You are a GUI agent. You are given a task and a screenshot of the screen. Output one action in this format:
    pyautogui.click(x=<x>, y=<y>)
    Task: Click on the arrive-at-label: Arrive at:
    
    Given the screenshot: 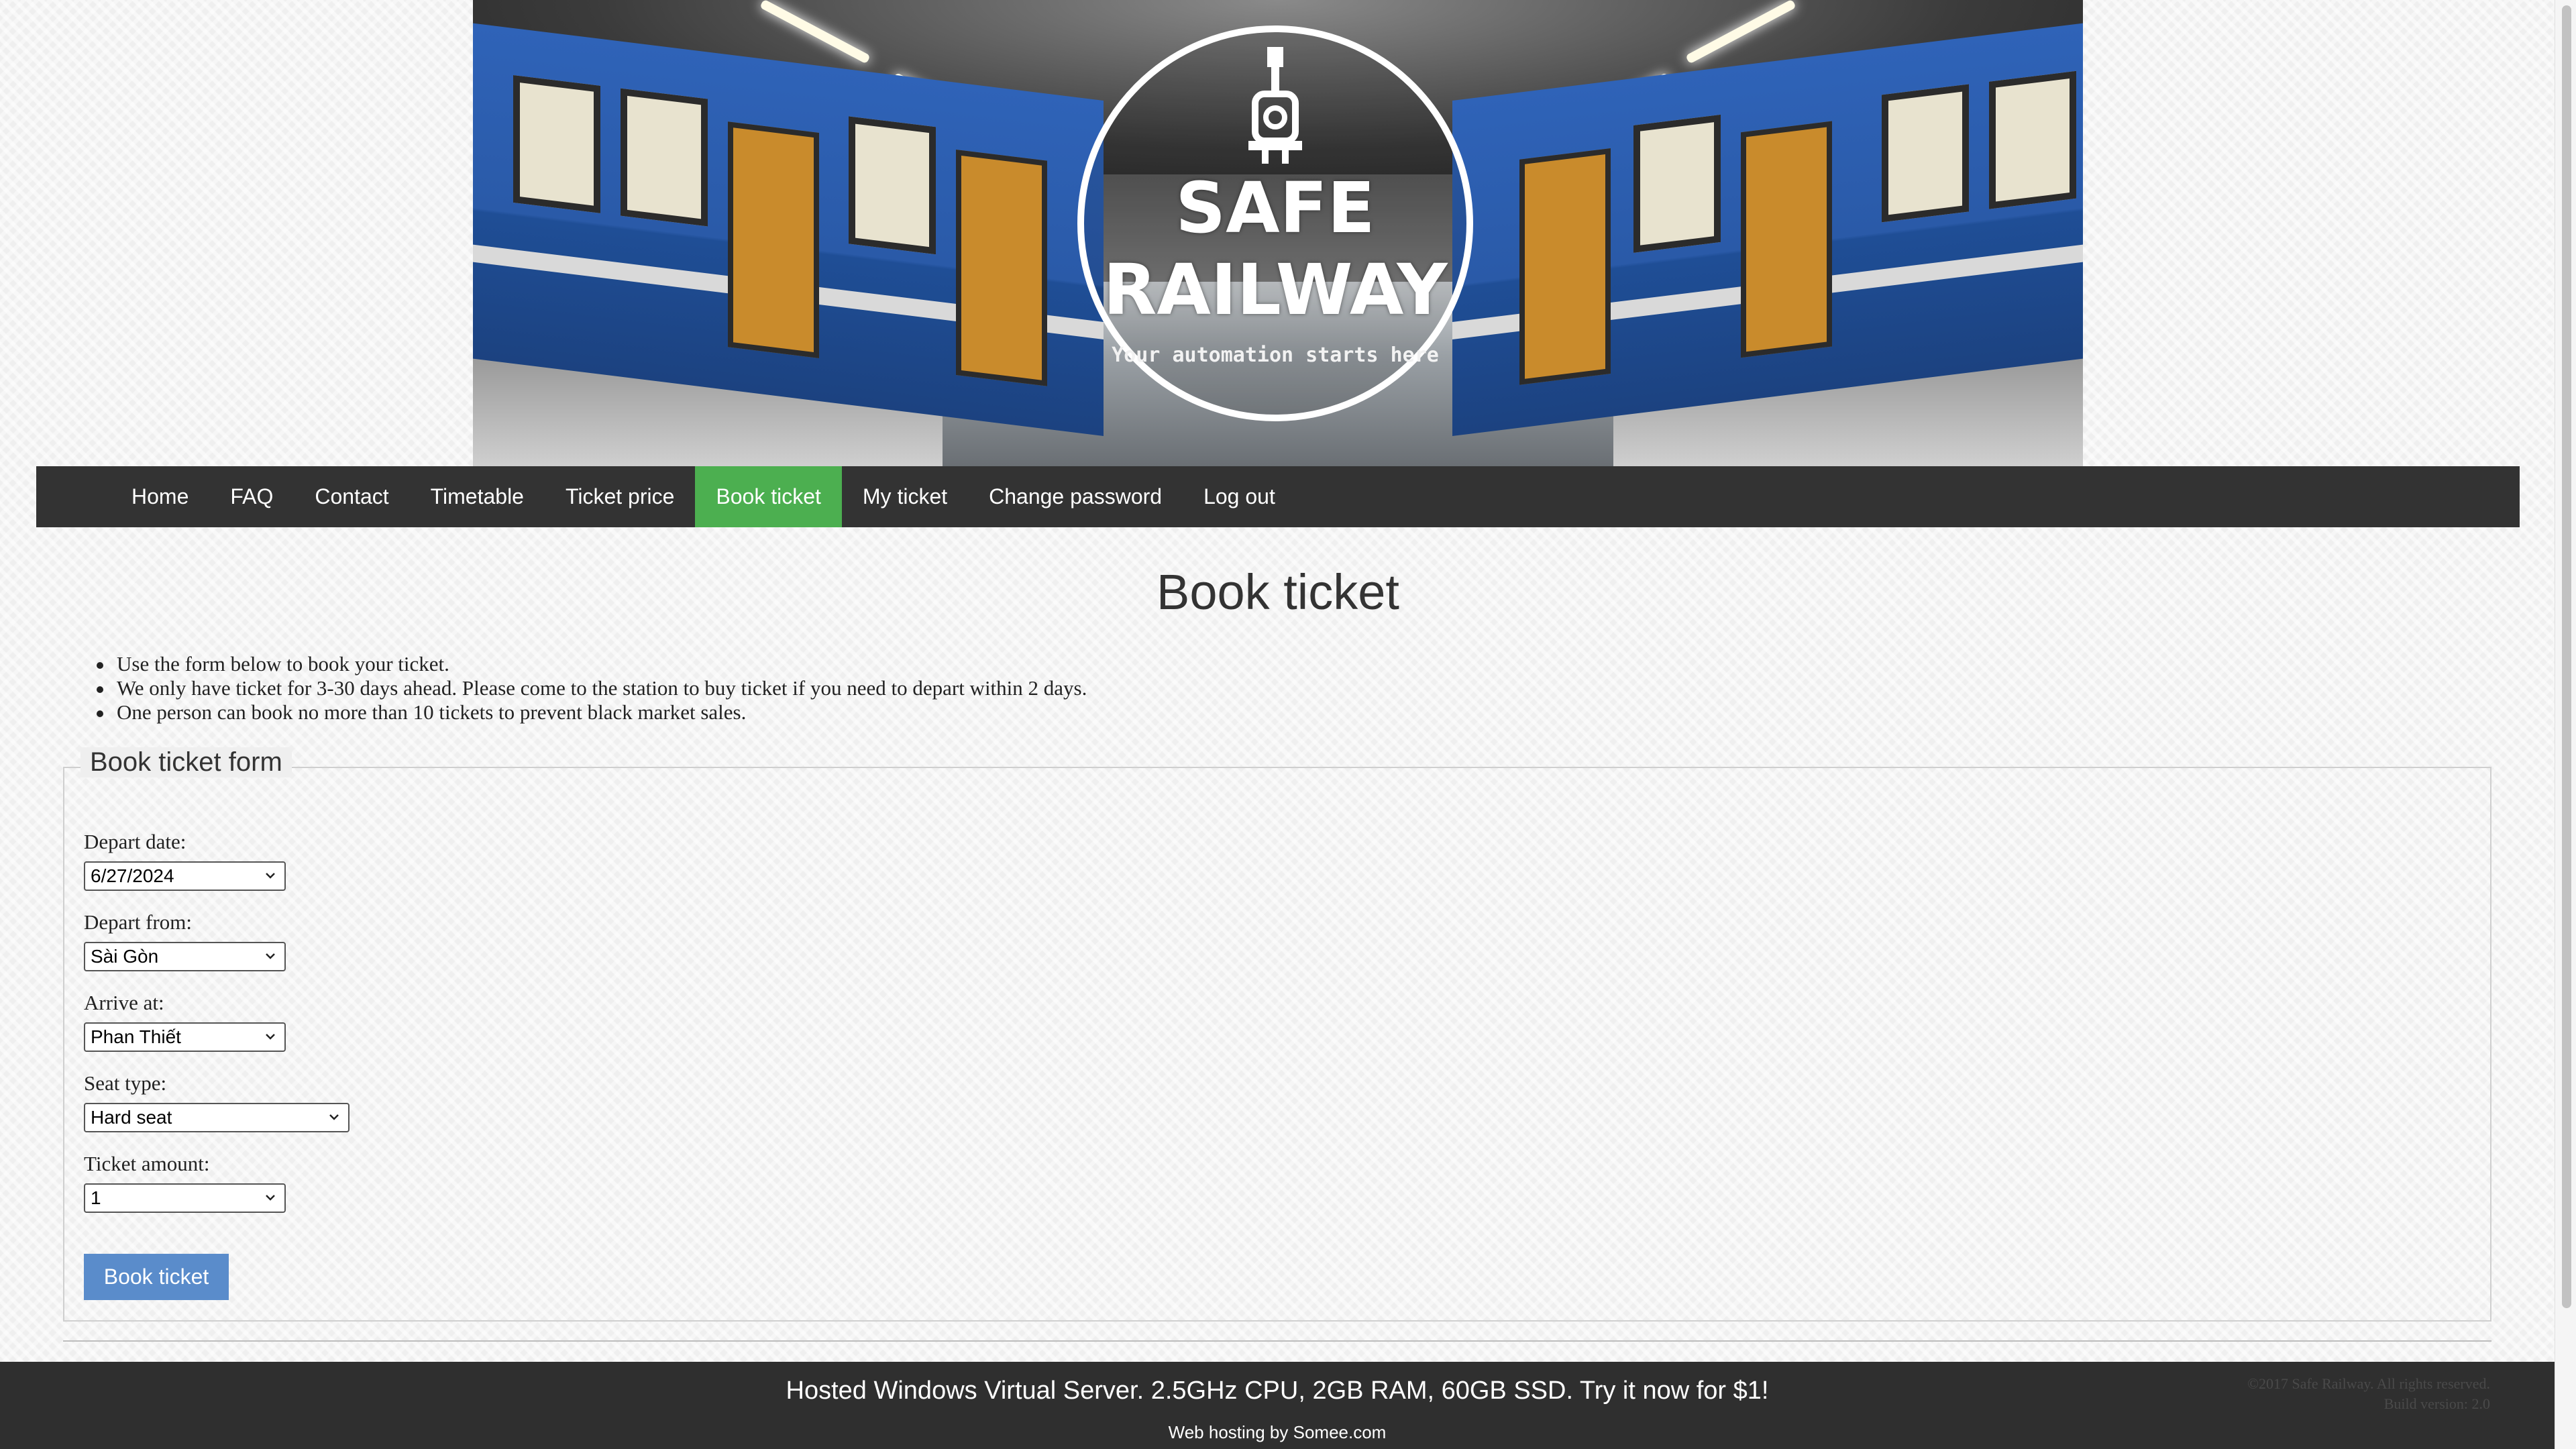 What is the action you would take?
    pyautogui.click(x=124, y=1002)
    